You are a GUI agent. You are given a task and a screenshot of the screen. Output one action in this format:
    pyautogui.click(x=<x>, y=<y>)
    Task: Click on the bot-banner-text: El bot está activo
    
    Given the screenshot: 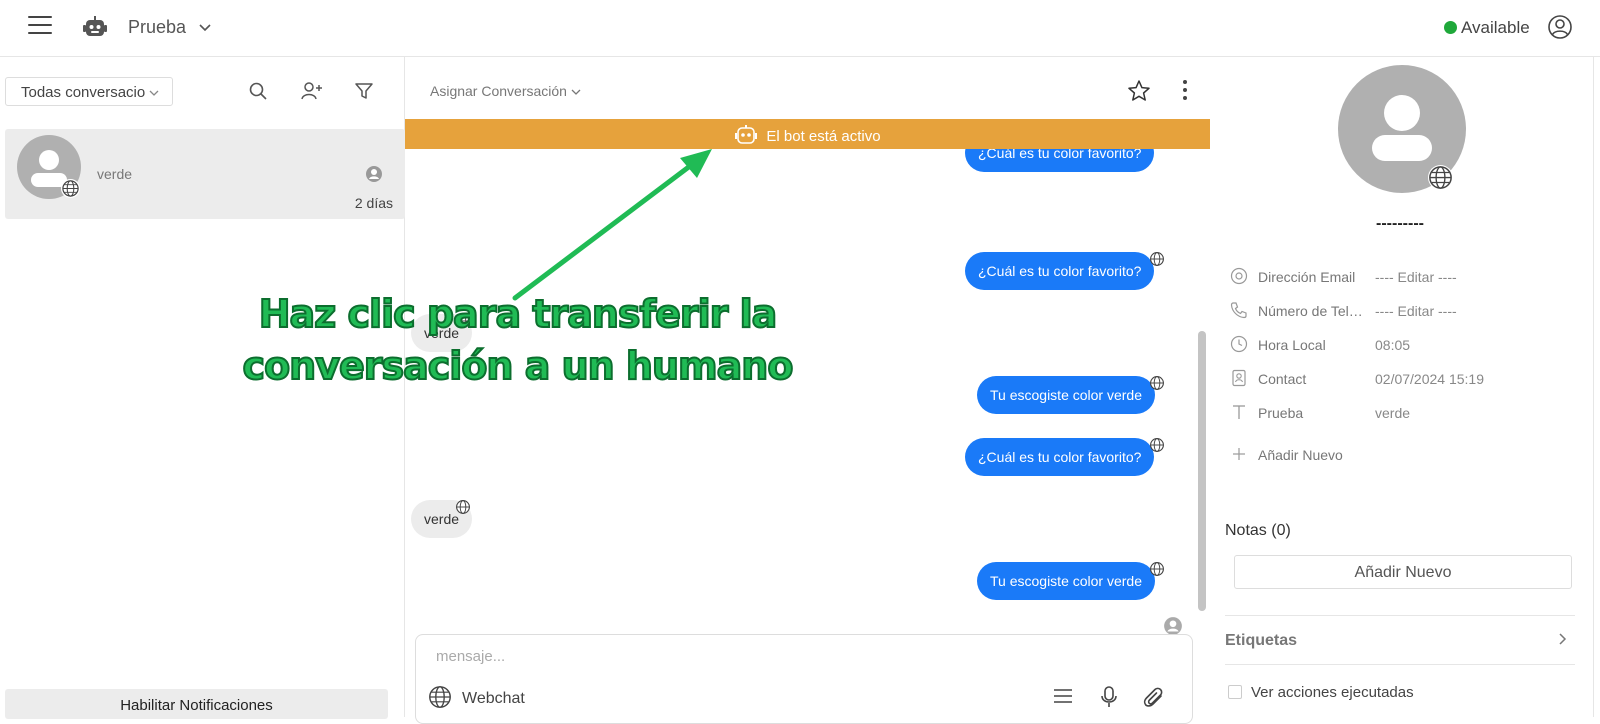 What is the action you would take?
    pyautogui.click(x=823, y=136)
    